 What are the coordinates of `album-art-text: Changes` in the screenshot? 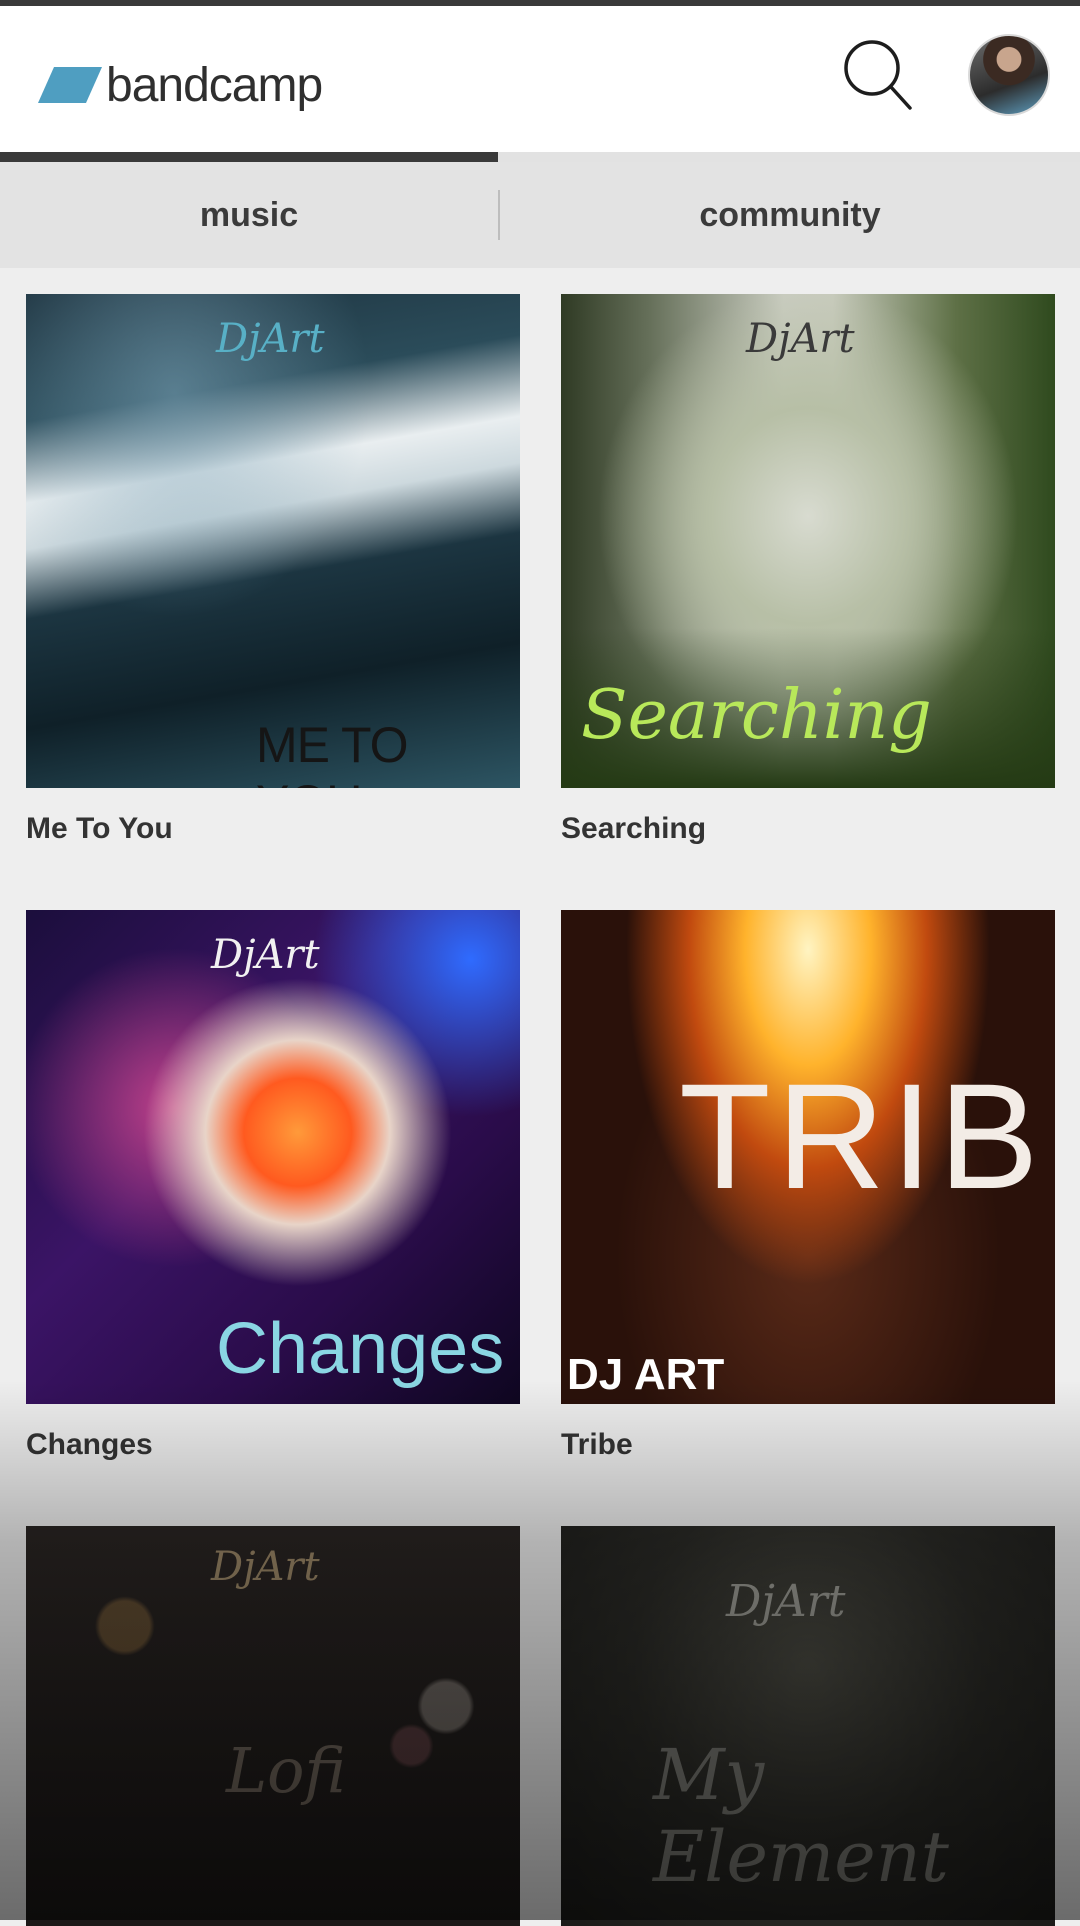 It's located at (360, 1349).